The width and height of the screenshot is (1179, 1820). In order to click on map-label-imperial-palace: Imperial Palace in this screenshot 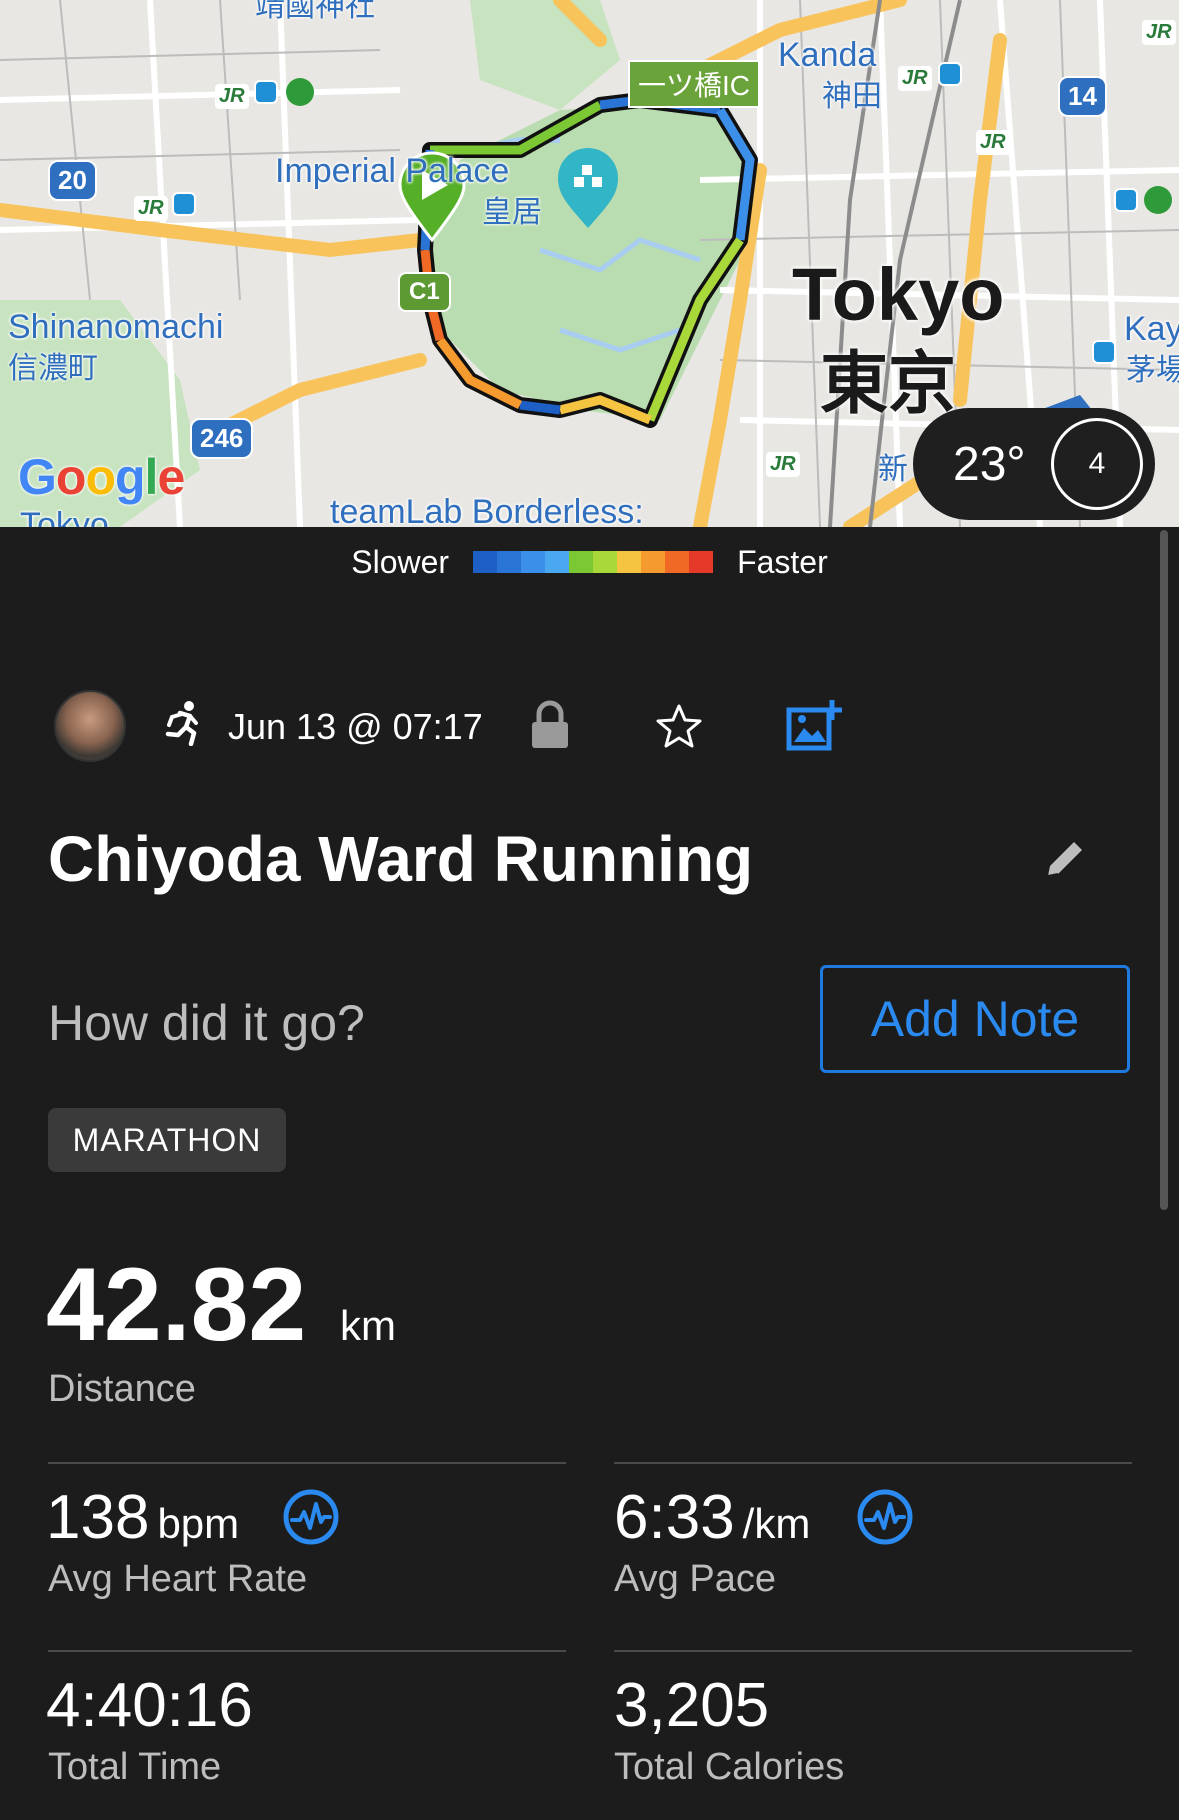, I will do `click(392, 171)`.